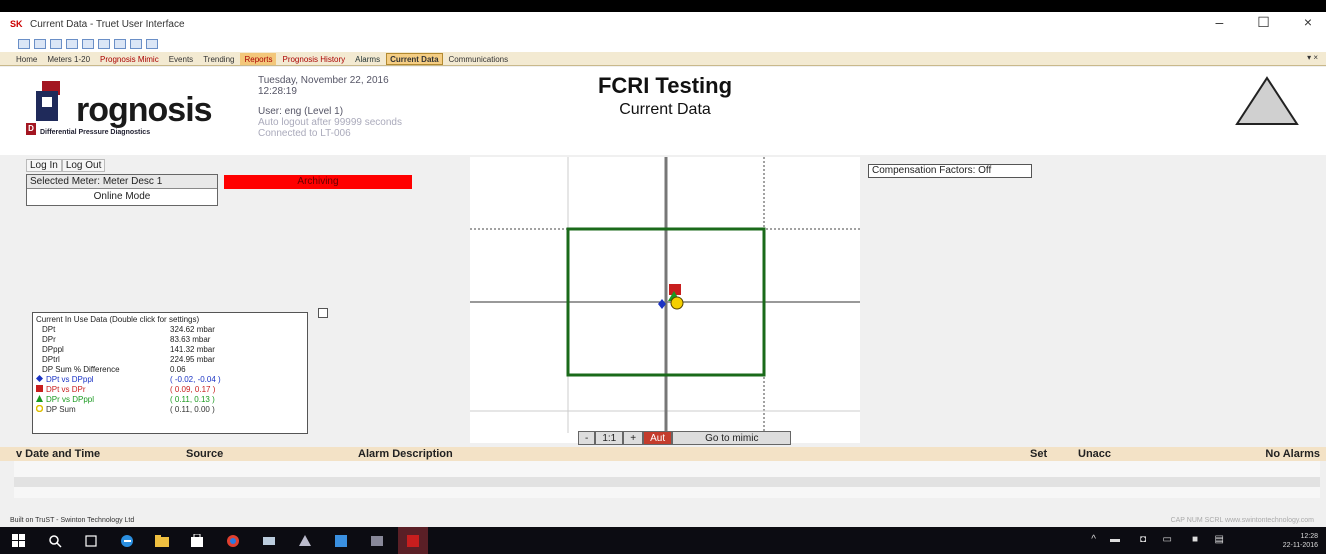 The image size is (1326, 554). I want to click on tab-reports: Reports, so click(258, 58).